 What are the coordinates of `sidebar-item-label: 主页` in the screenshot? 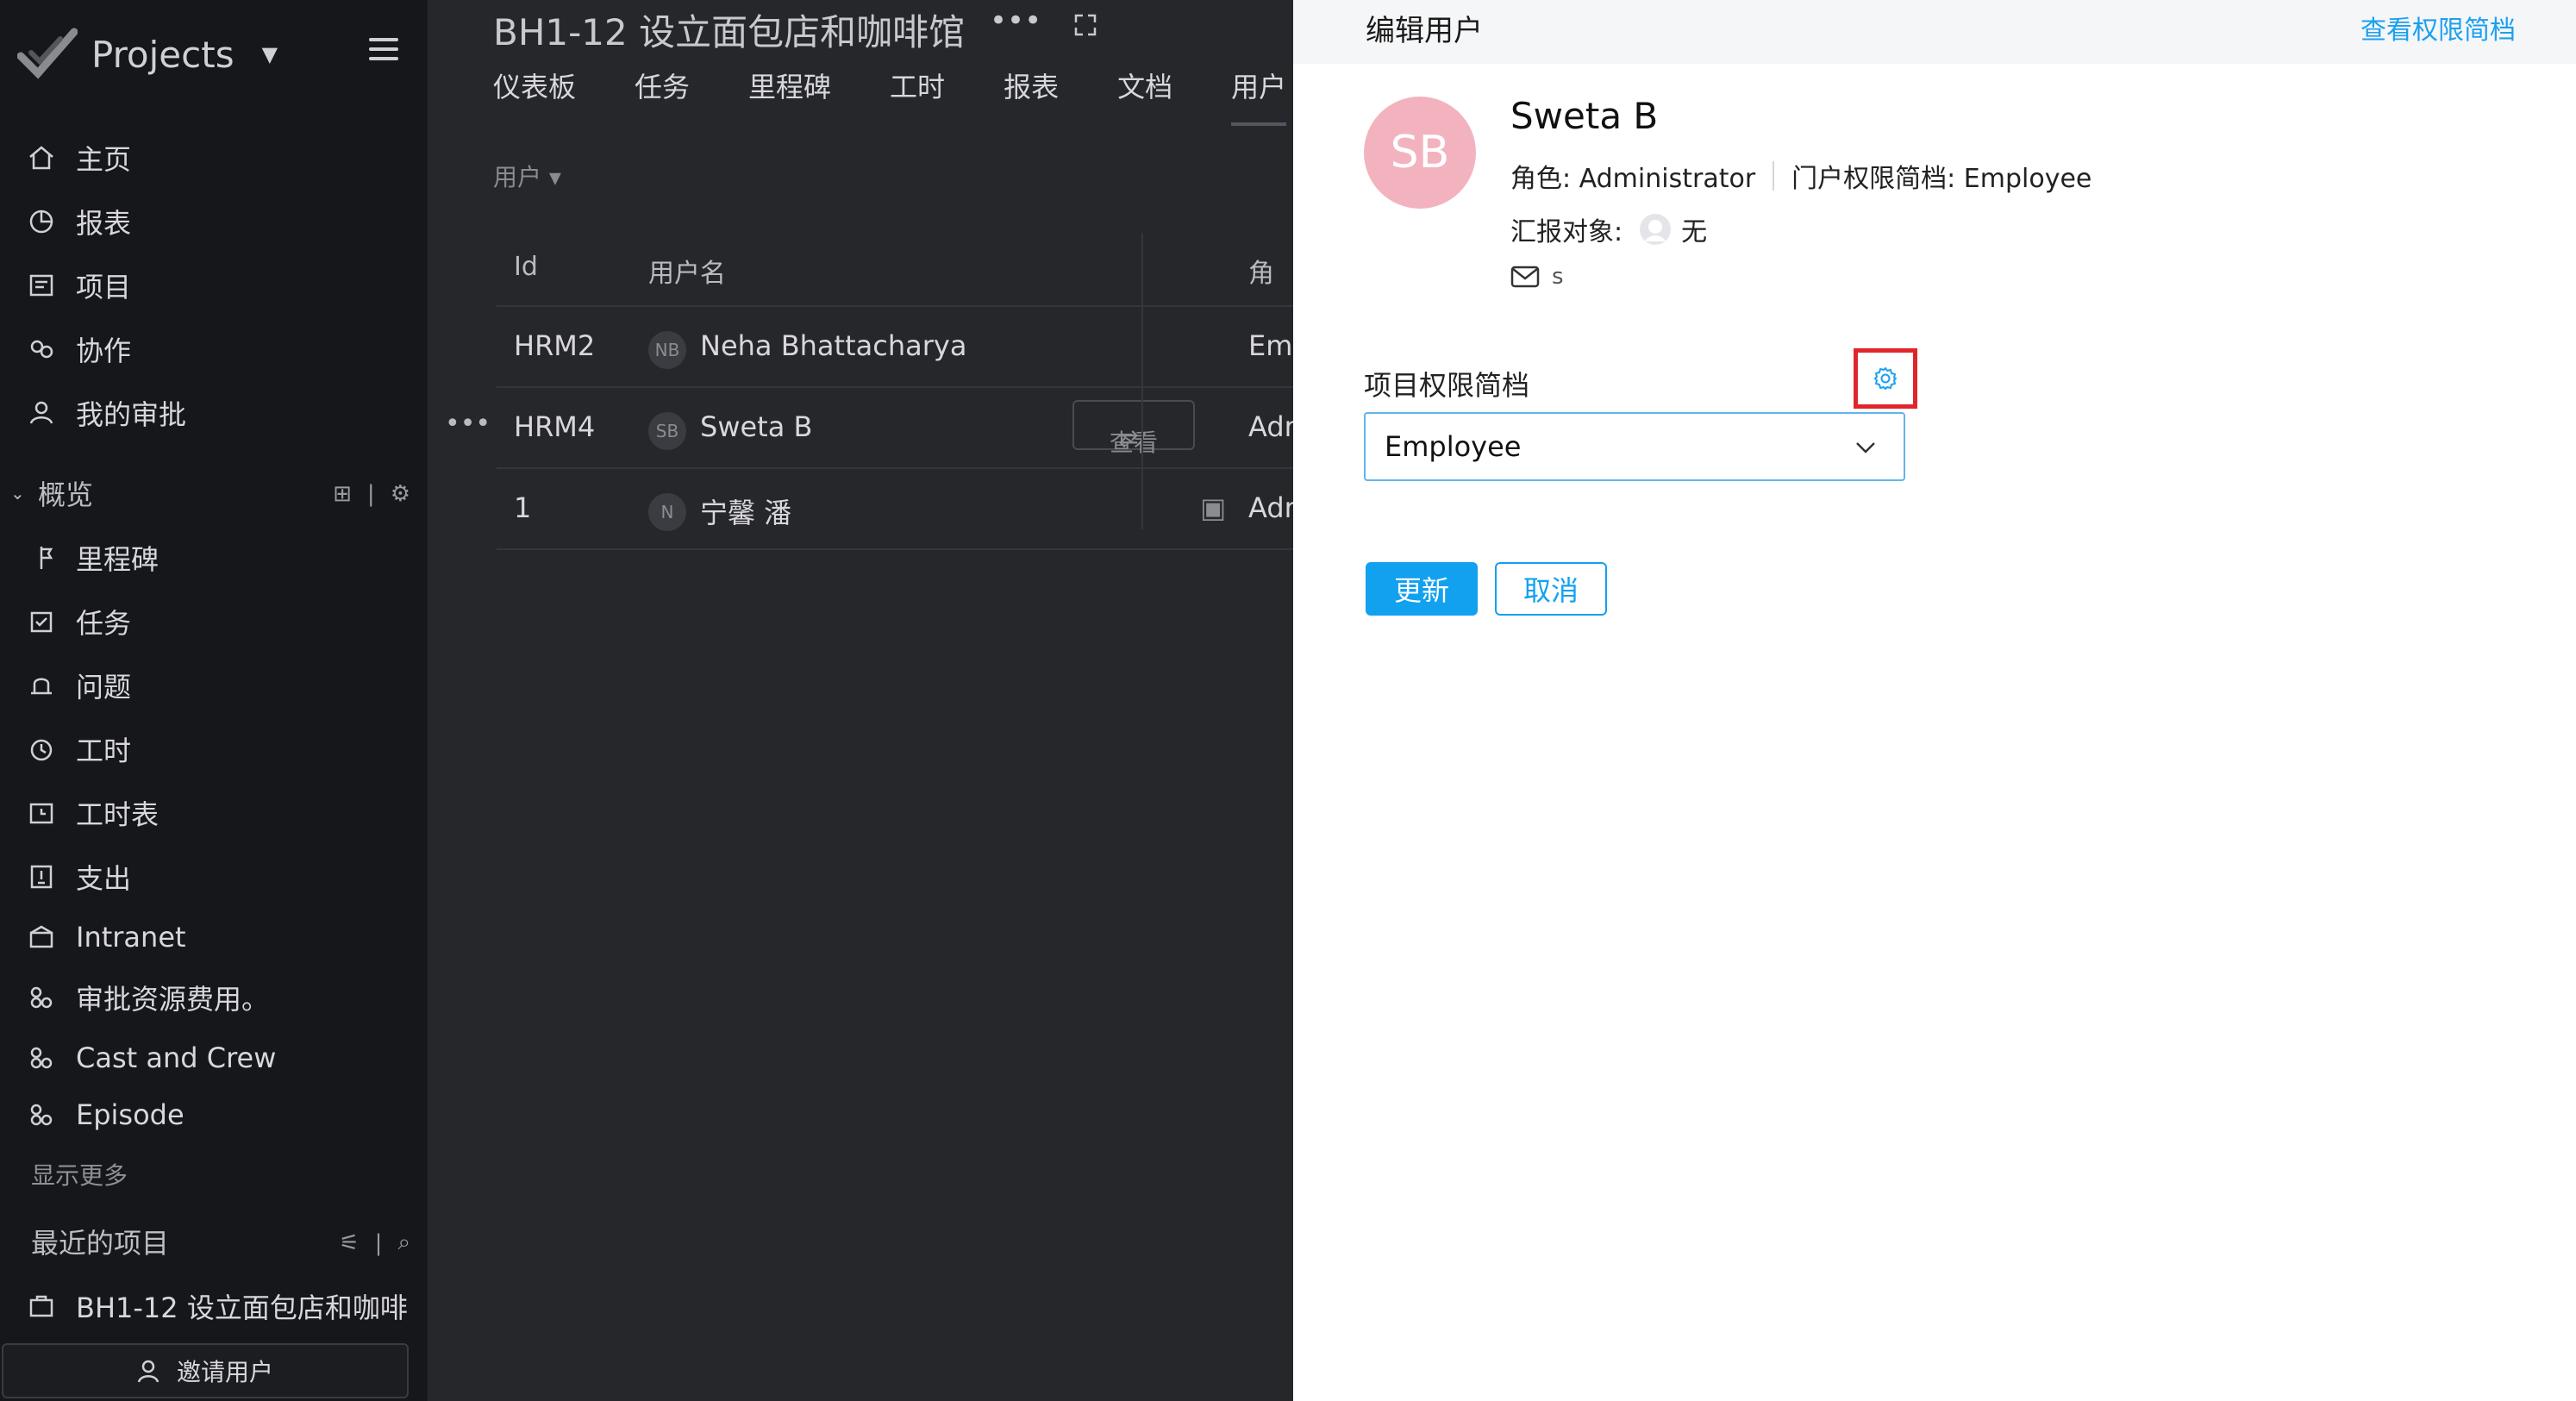 It's located at (104, 159).